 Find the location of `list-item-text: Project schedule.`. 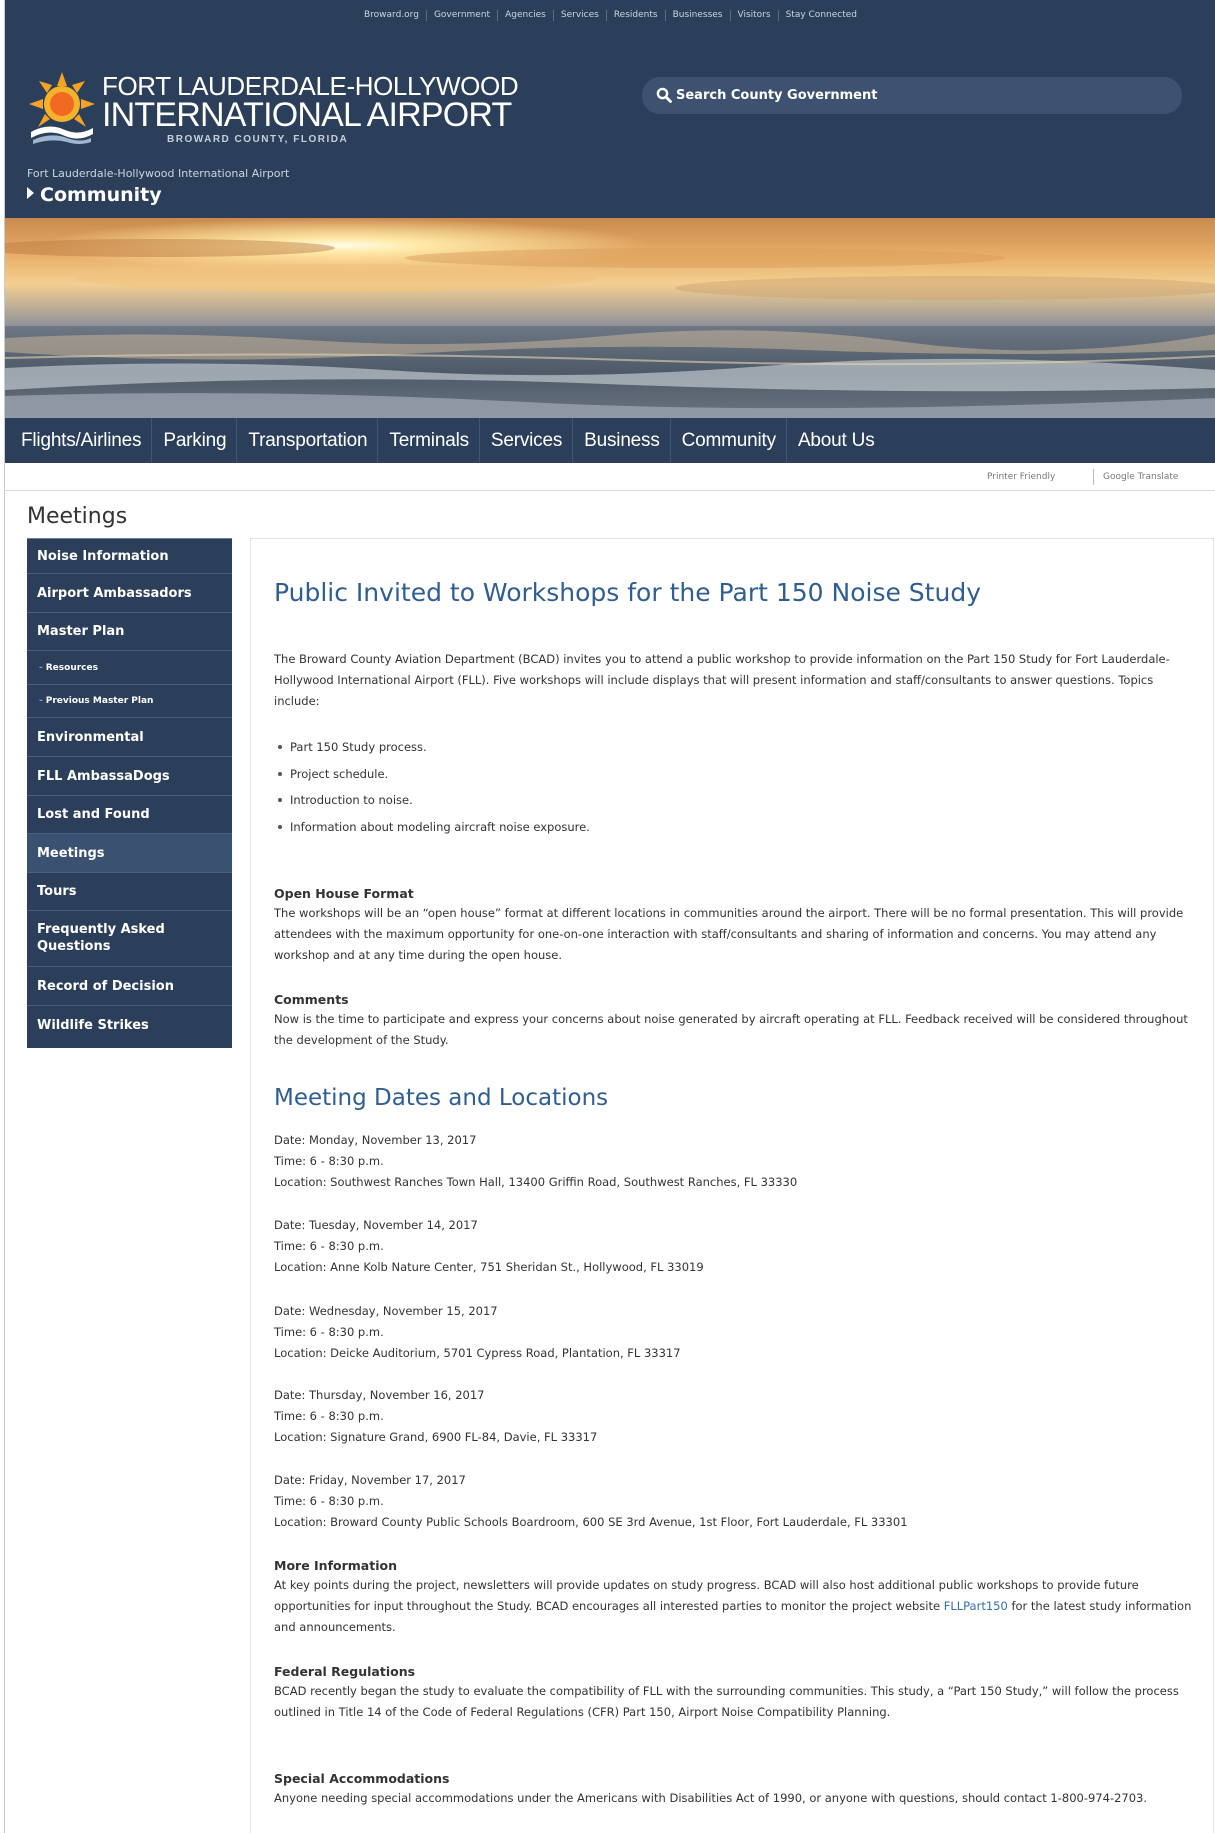

list-item-text: Project schedule. is located at coordinates (339, 773).